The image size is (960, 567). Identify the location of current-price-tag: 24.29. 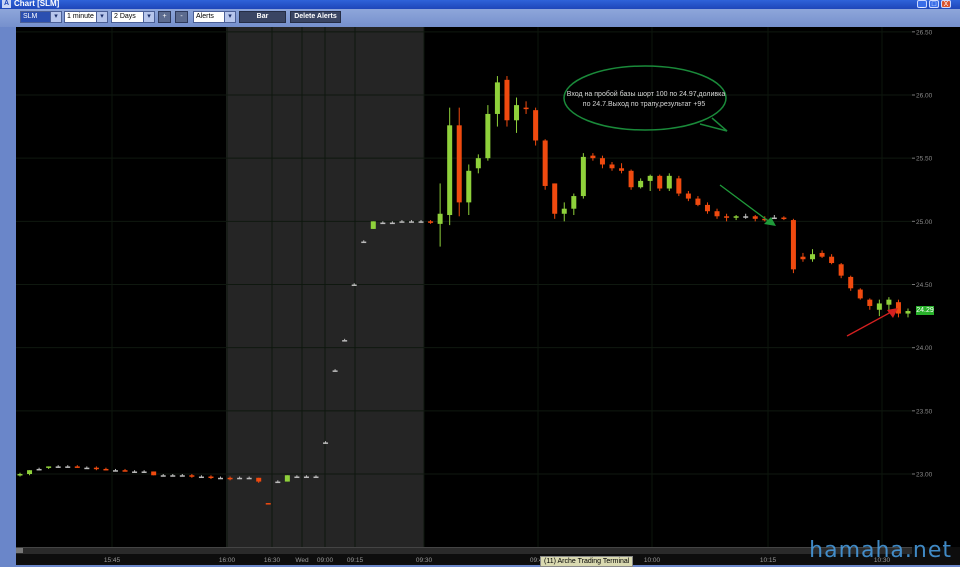
(925, 310).